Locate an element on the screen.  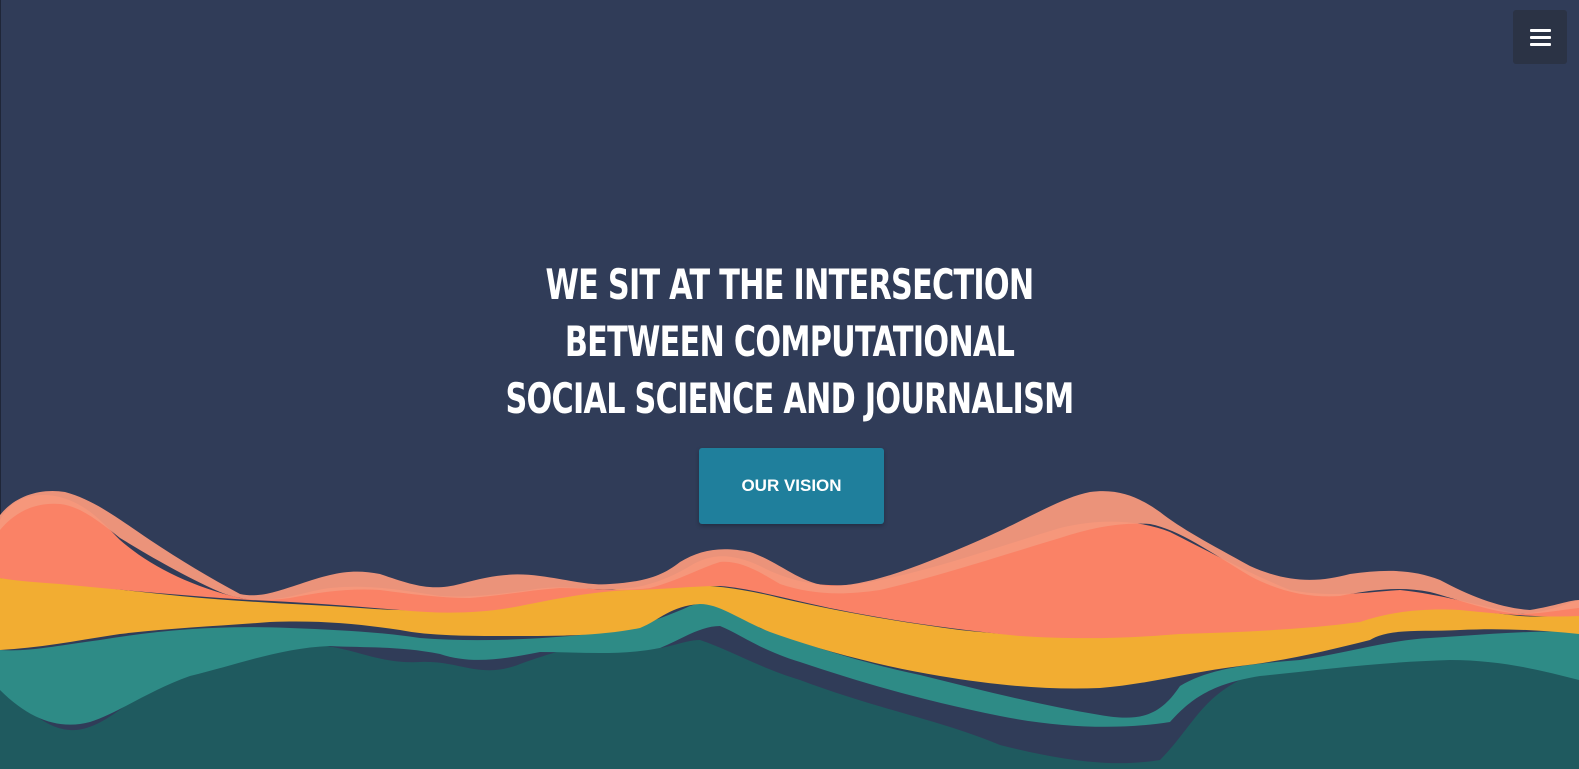
hamburger-menu-button is located at coordinates (1540, 37).